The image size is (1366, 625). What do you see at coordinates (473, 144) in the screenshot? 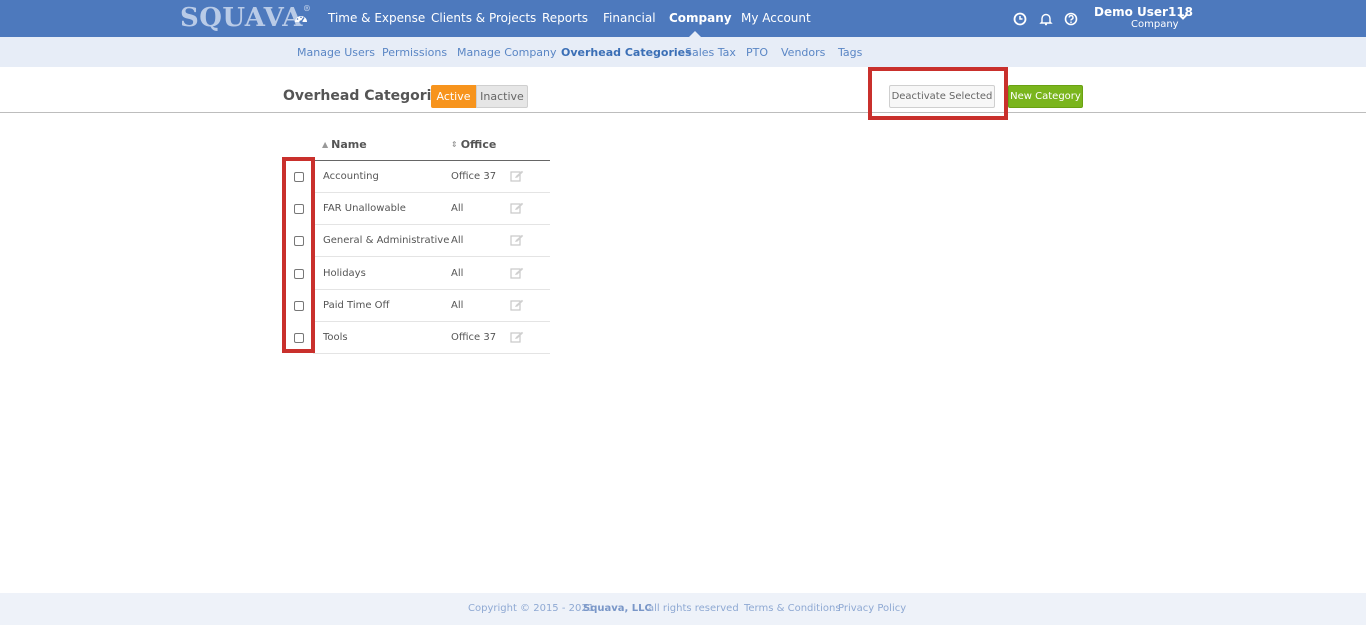
I see `column-header-office: ⇕ Office` at bounding box center [473, 144].